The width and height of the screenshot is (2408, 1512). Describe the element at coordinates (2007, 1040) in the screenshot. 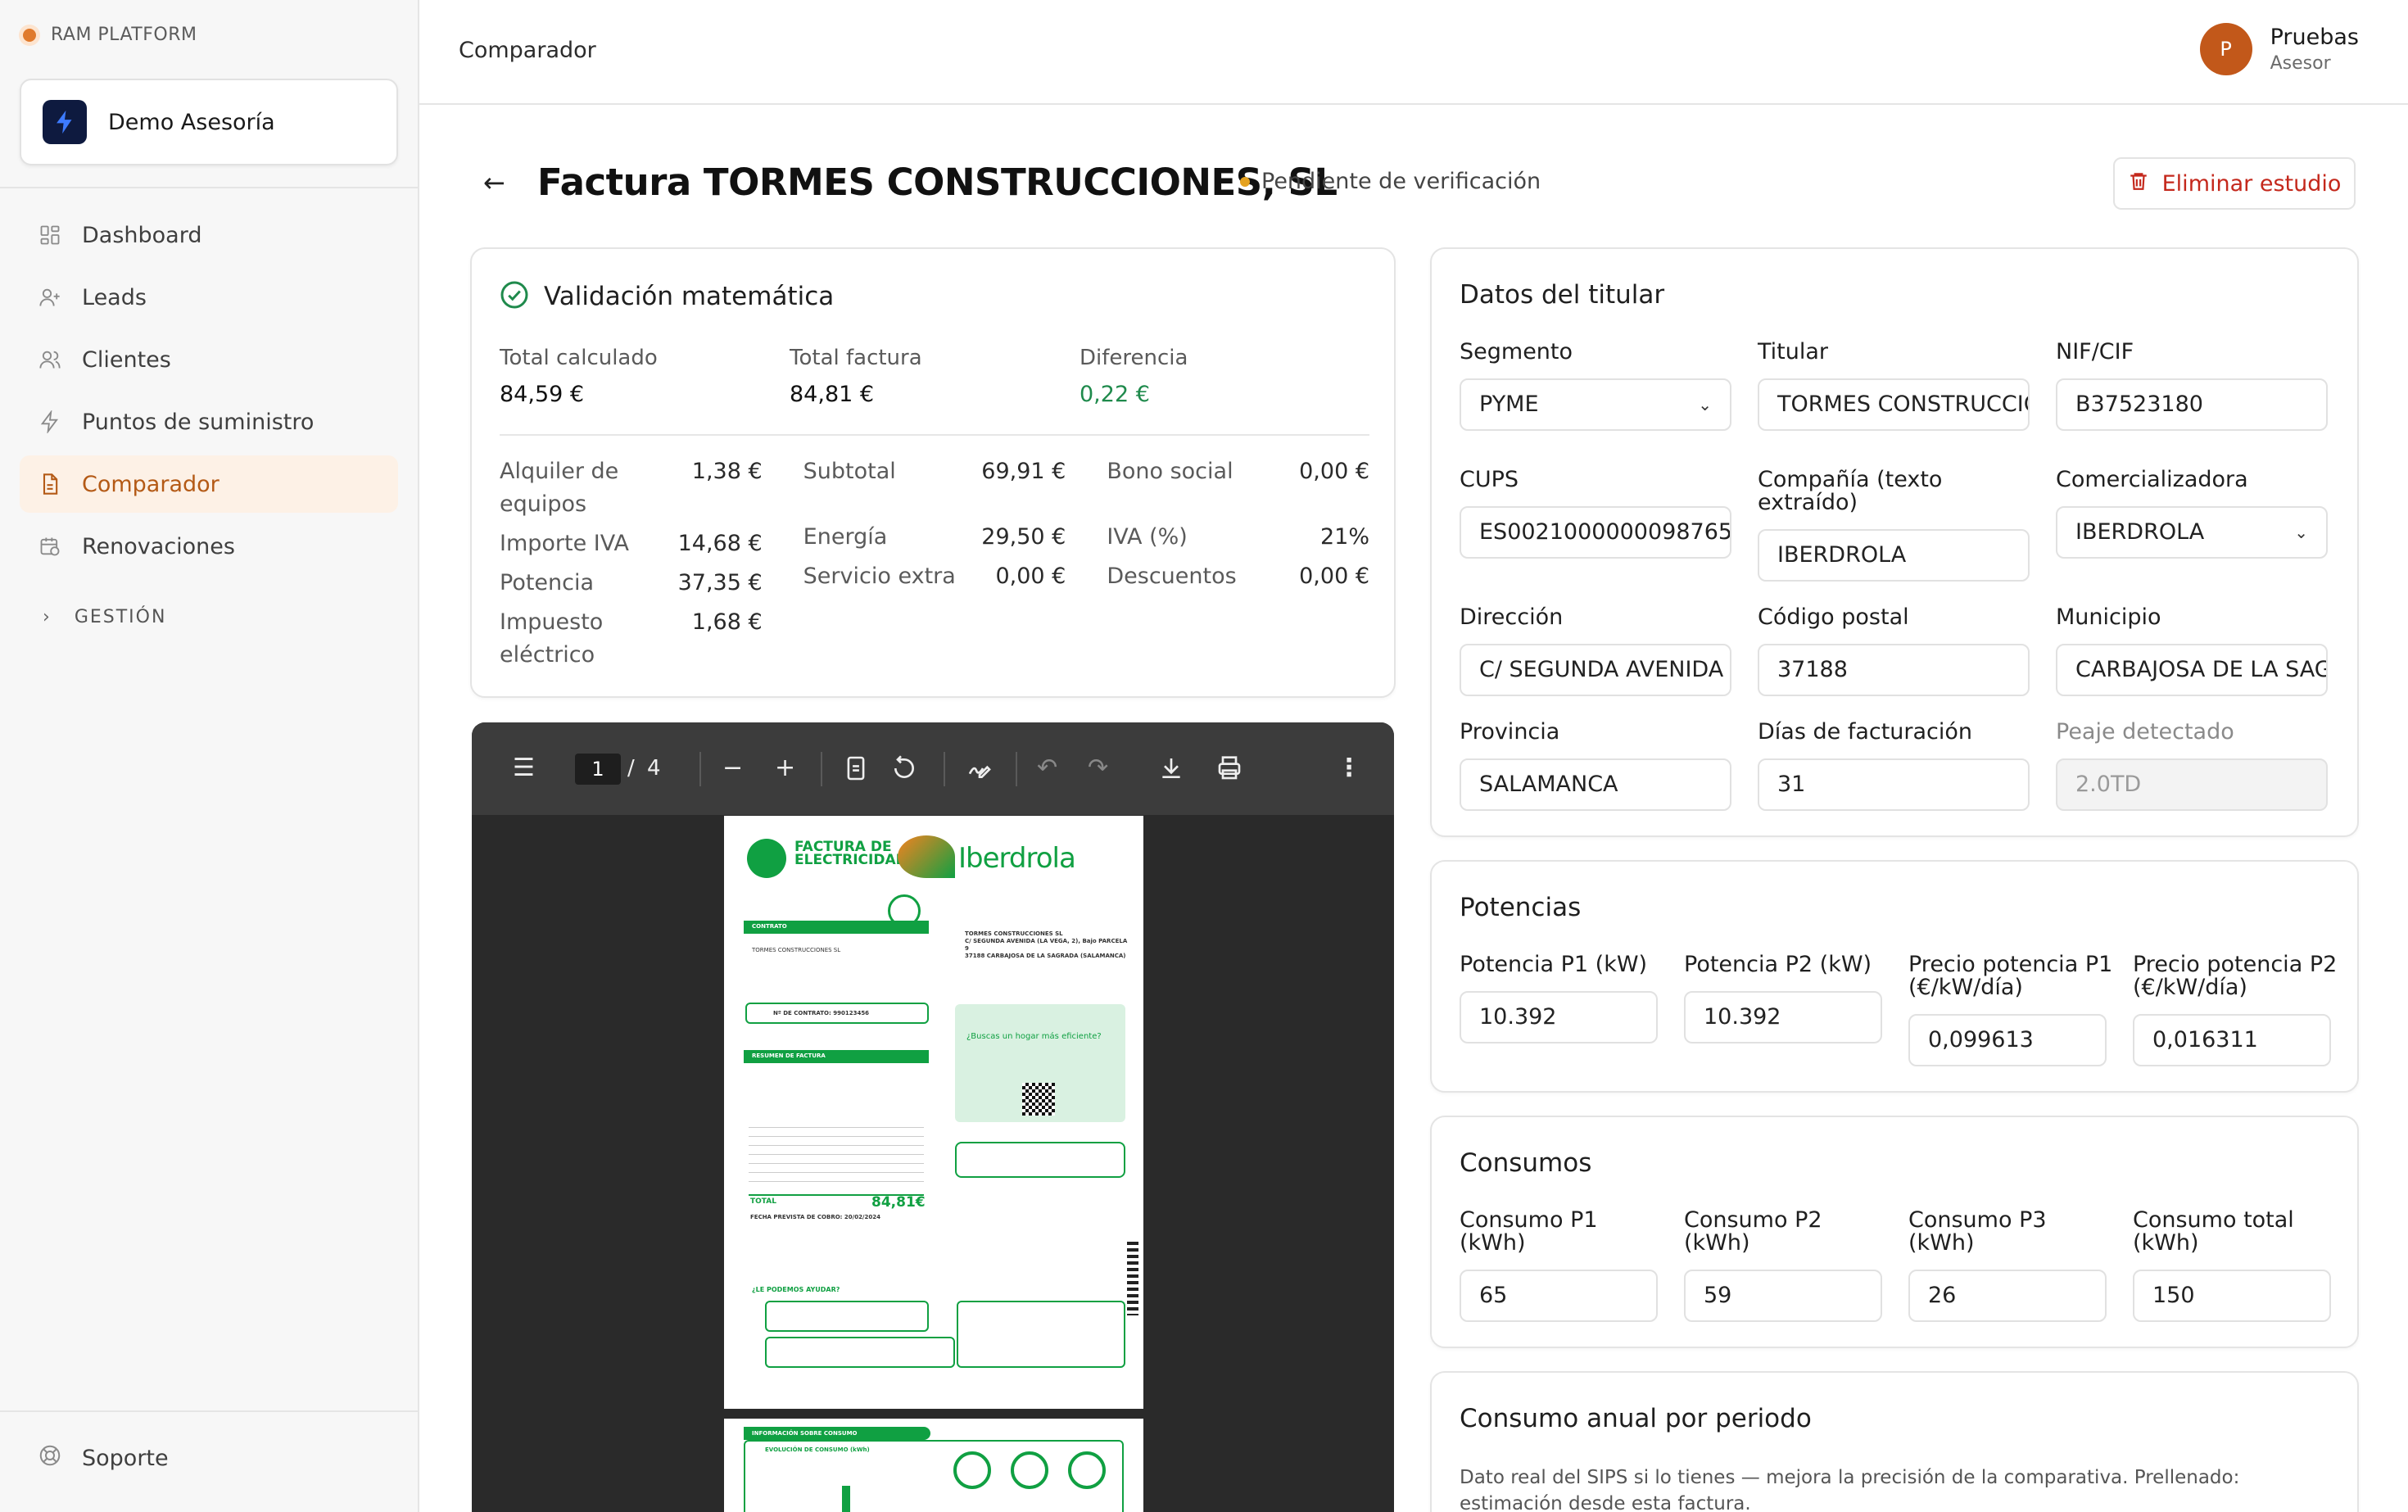

I see `precio-potencia-p1-input: 0,099613` at that location.